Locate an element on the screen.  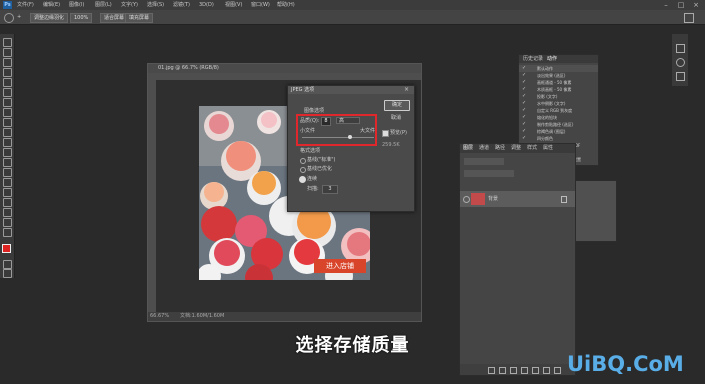
menu-item-3: 图层(L) is located at coordinates (103, 5).